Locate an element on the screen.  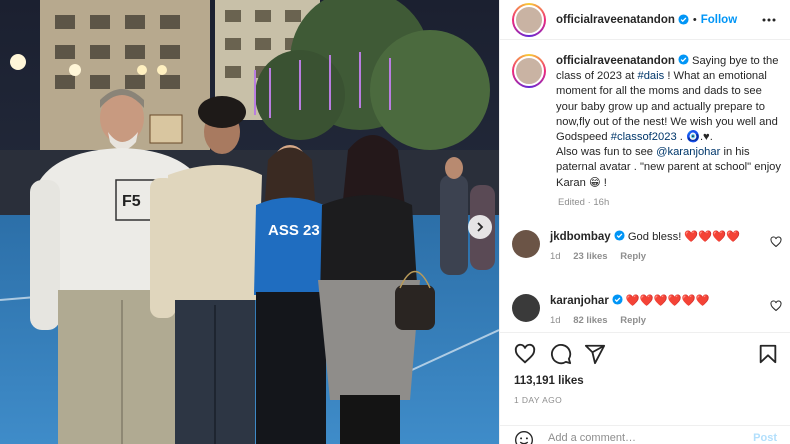
likes-count: 113,191 likes is located at coordinates (549, 381).